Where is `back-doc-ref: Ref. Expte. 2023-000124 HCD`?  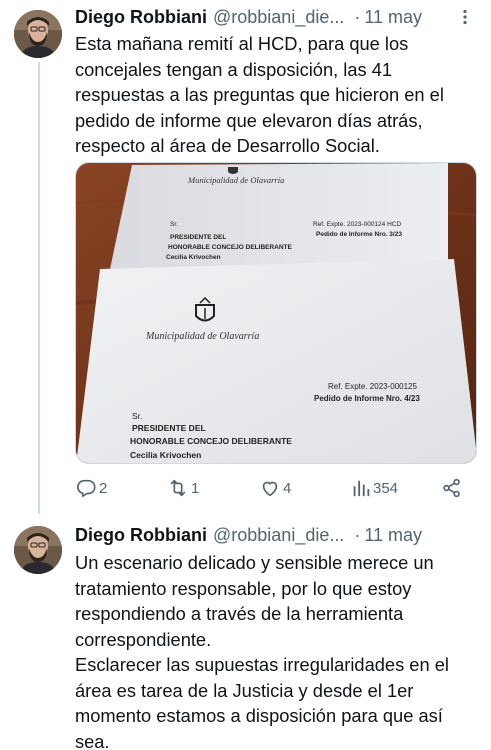
back-doc-ref: Ref. Expte. 2023-000124 HCD is located at coordinates (357, 224).